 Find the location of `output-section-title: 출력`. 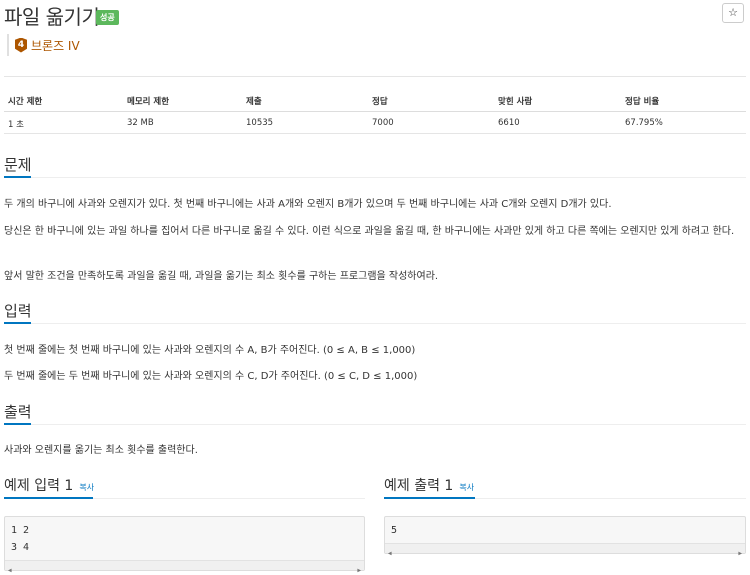

output-section-title: 출력 is located at coordinates (18, 412).